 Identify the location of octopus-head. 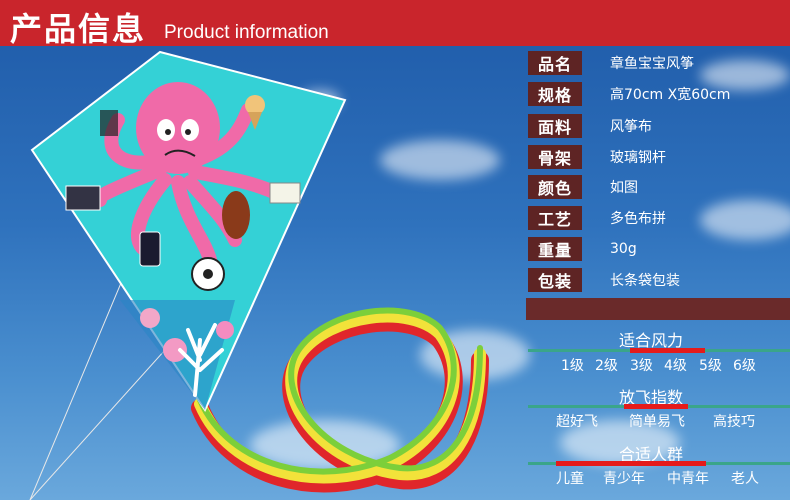
(178, 128).